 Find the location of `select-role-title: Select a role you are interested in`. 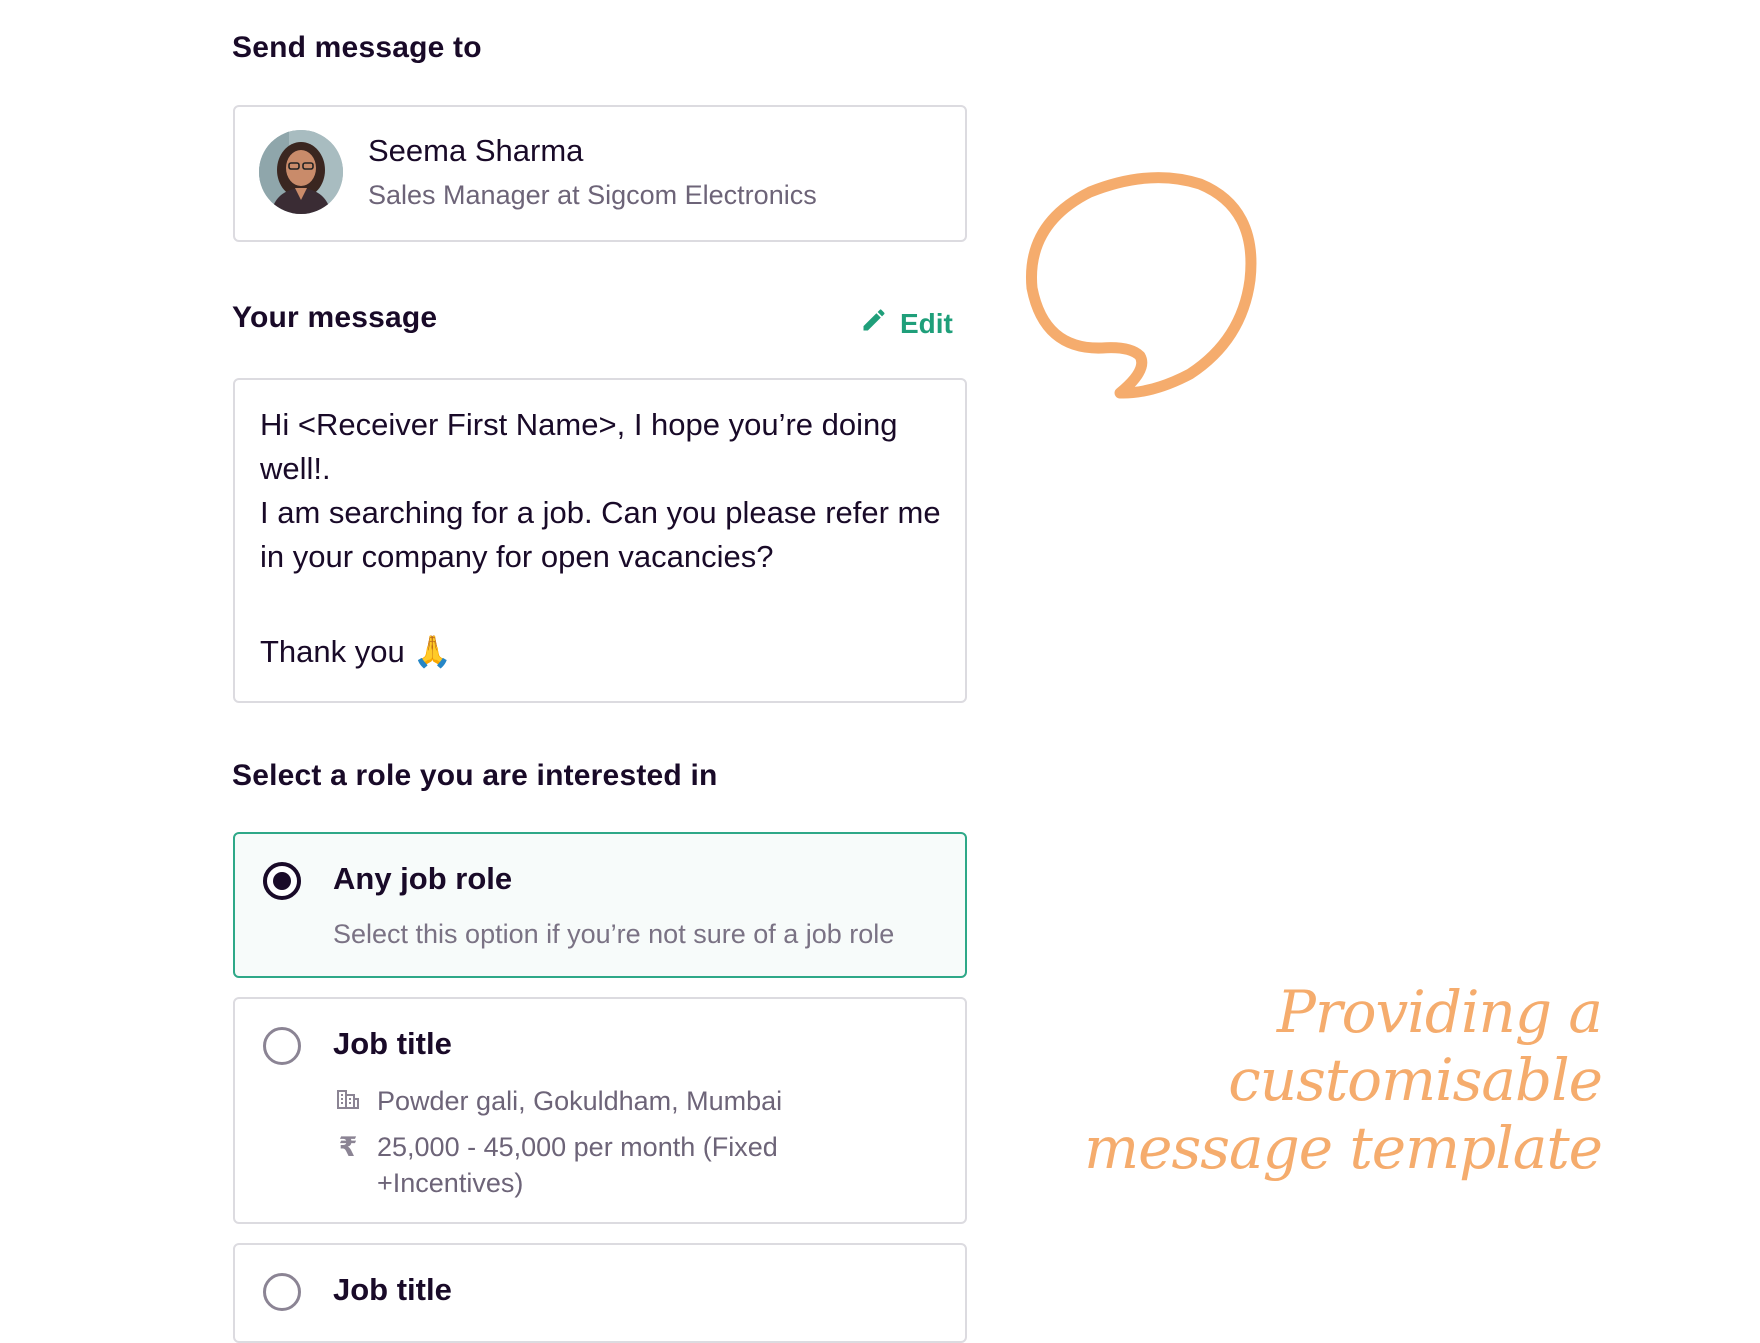

select-role-title: Select a role you are interested in is located at coordinates (475, 775).